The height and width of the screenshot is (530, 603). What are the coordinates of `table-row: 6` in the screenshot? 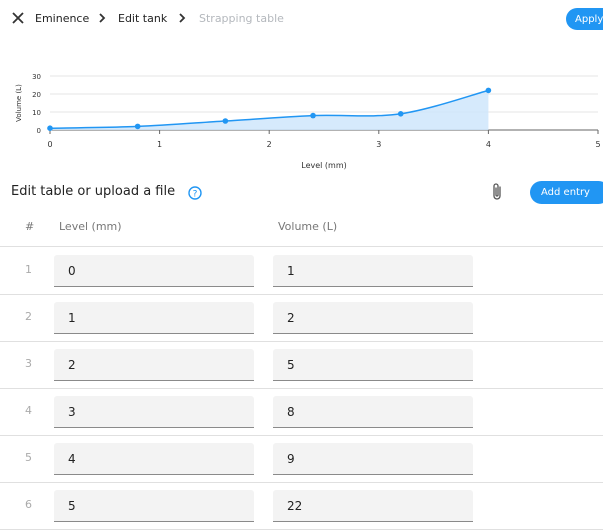 It's located at (301, 506).